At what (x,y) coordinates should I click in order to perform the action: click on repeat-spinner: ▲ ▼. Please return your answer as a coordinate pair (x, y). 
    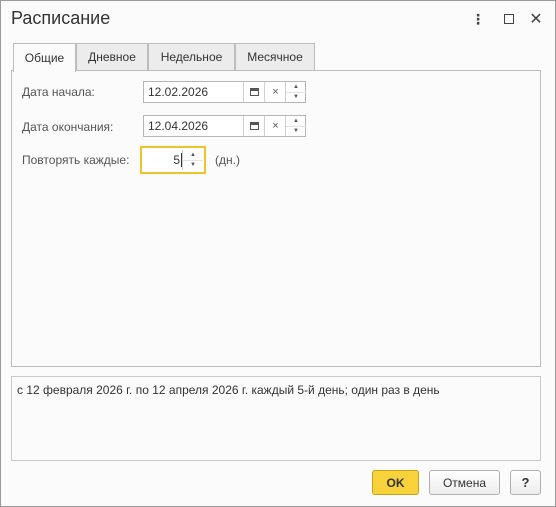
    Looking at the image, I should click on (192, 160).